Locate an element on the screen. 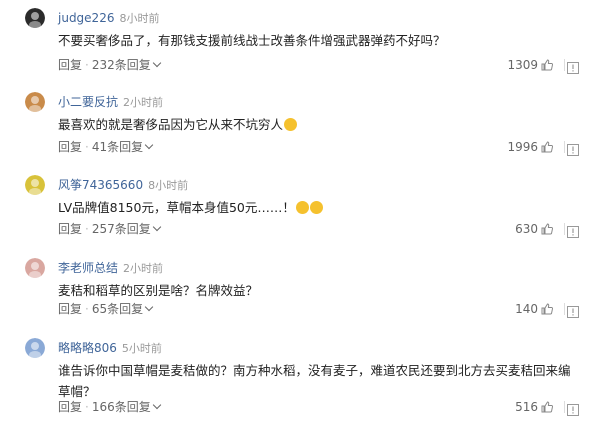 This screenshot has width=599, height=429. username-link: 李老师总结 is located at coordinates (88, 268).